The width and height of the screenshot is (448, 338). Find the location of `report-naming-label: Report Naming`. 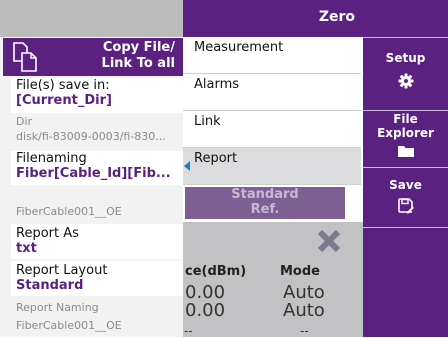

report-naming-label: Report Naming is located at coordinates (57, 307).